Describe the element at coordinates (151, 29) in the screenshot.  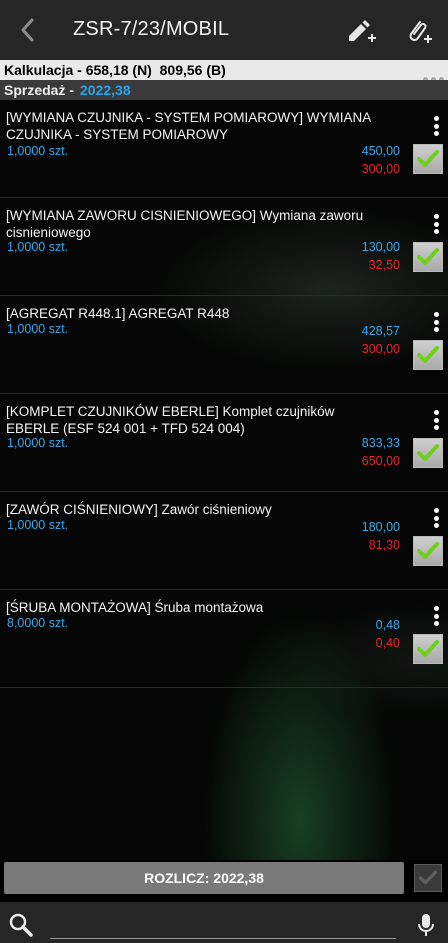
I see `page-title: ZSR-7/23/MOBIL` at that location.